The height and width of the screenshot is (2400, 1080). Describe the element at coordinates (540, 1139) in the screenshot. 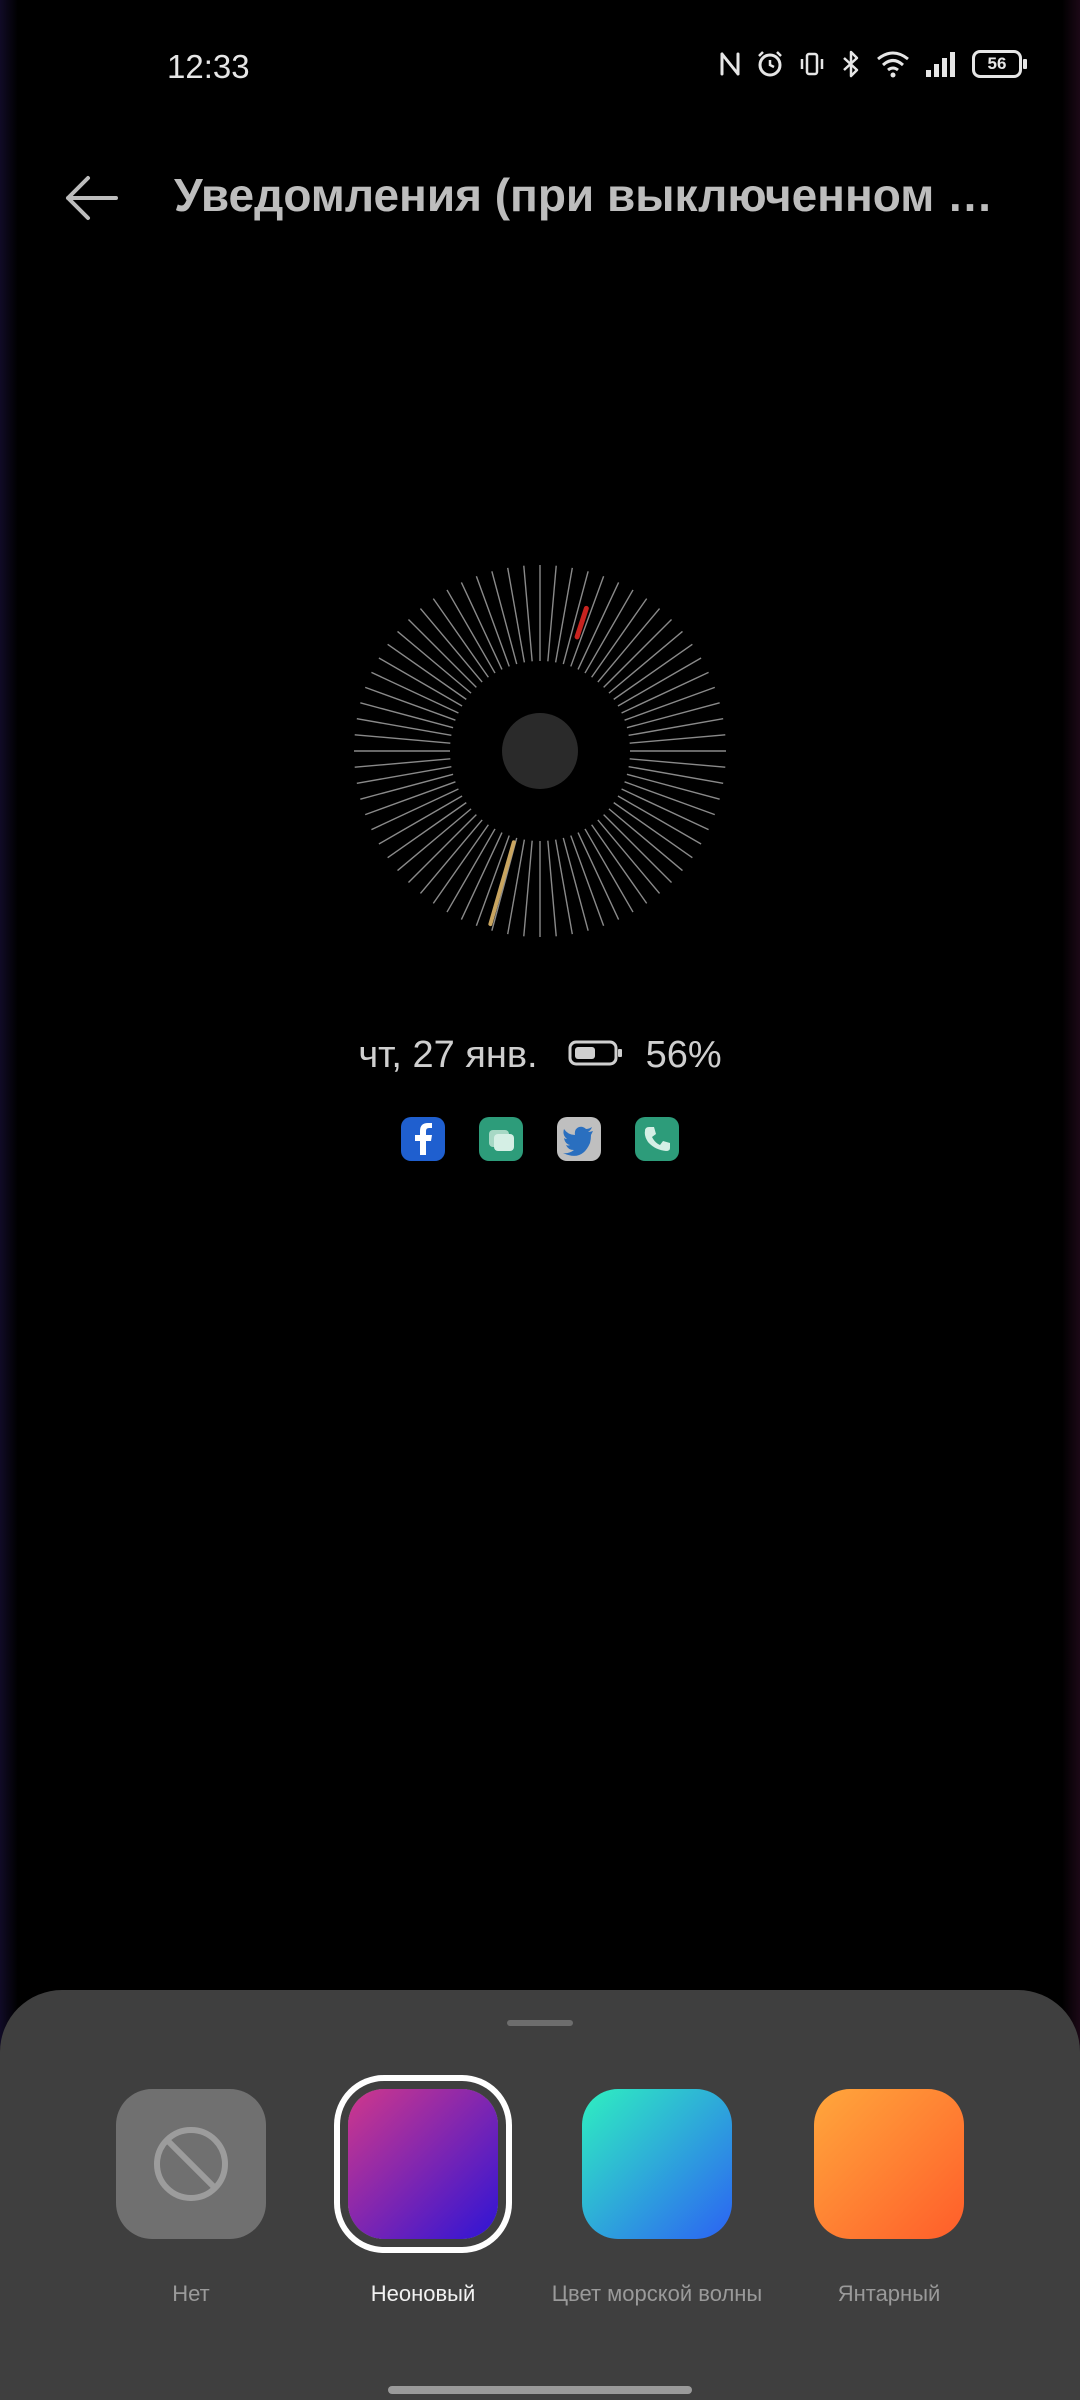

I see `notification-icons` at that location.